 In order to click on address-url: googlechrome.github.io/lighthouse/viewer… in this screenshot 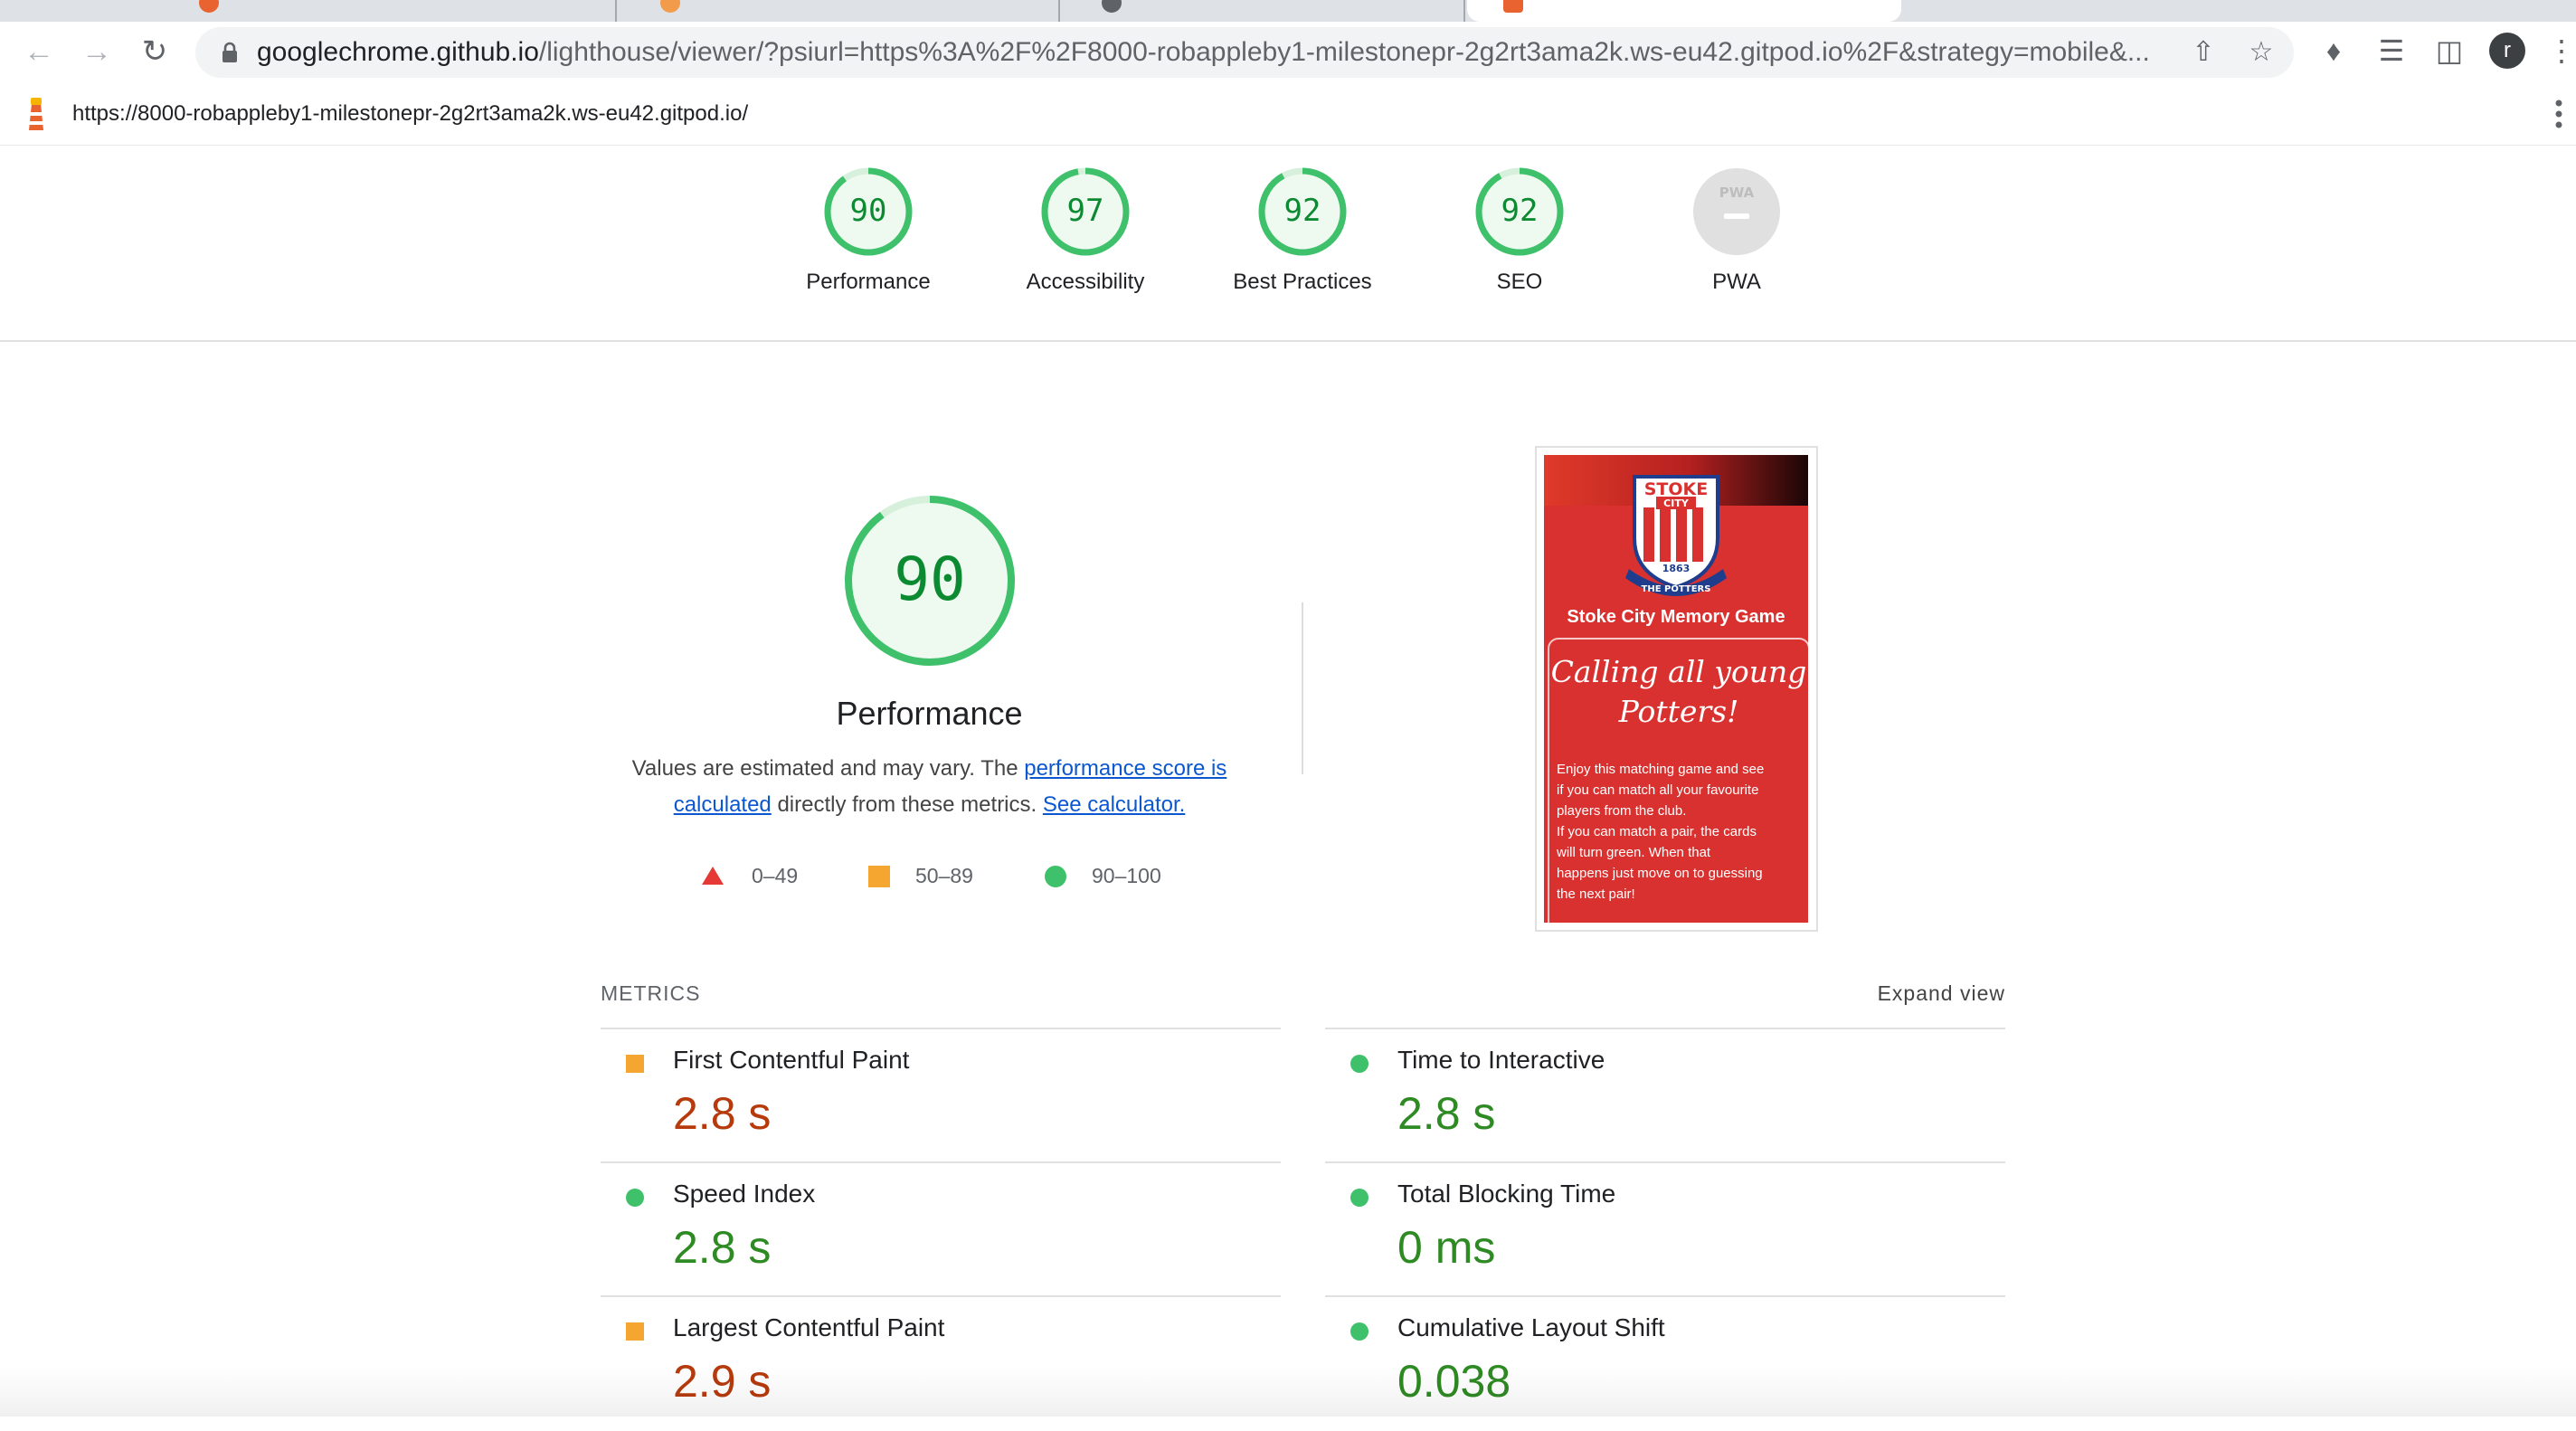, I will do `click(1203, 52)`.